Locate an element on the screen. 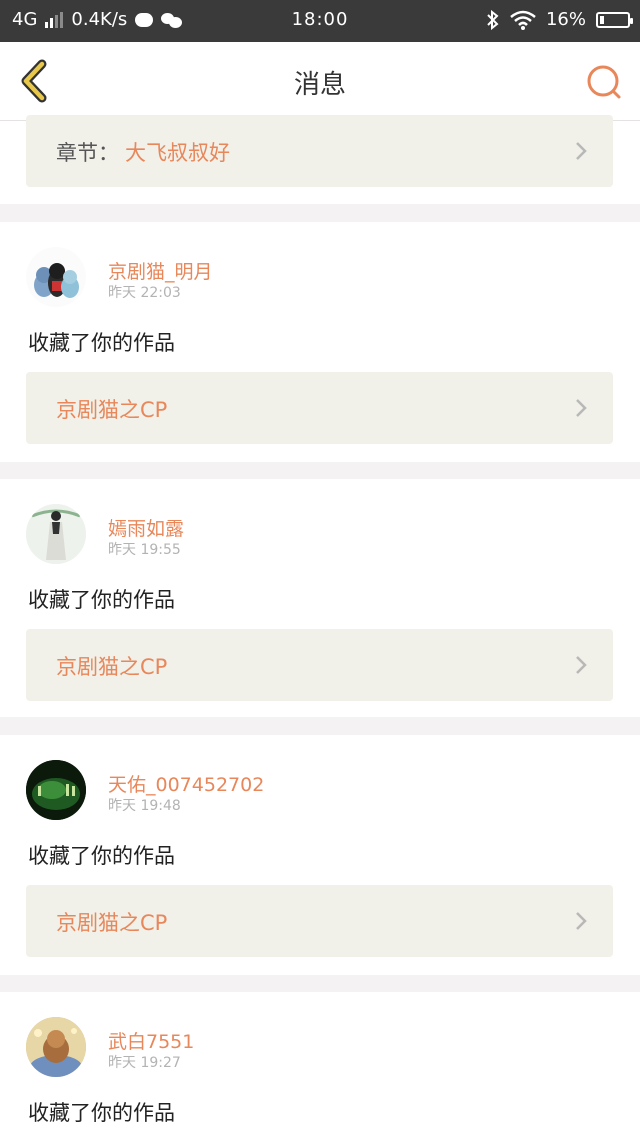 Image resolution: width=640 pixels, height=1138 pixels. chapter-name: 大飞叔叔好 is located at coordinates (177, 153).